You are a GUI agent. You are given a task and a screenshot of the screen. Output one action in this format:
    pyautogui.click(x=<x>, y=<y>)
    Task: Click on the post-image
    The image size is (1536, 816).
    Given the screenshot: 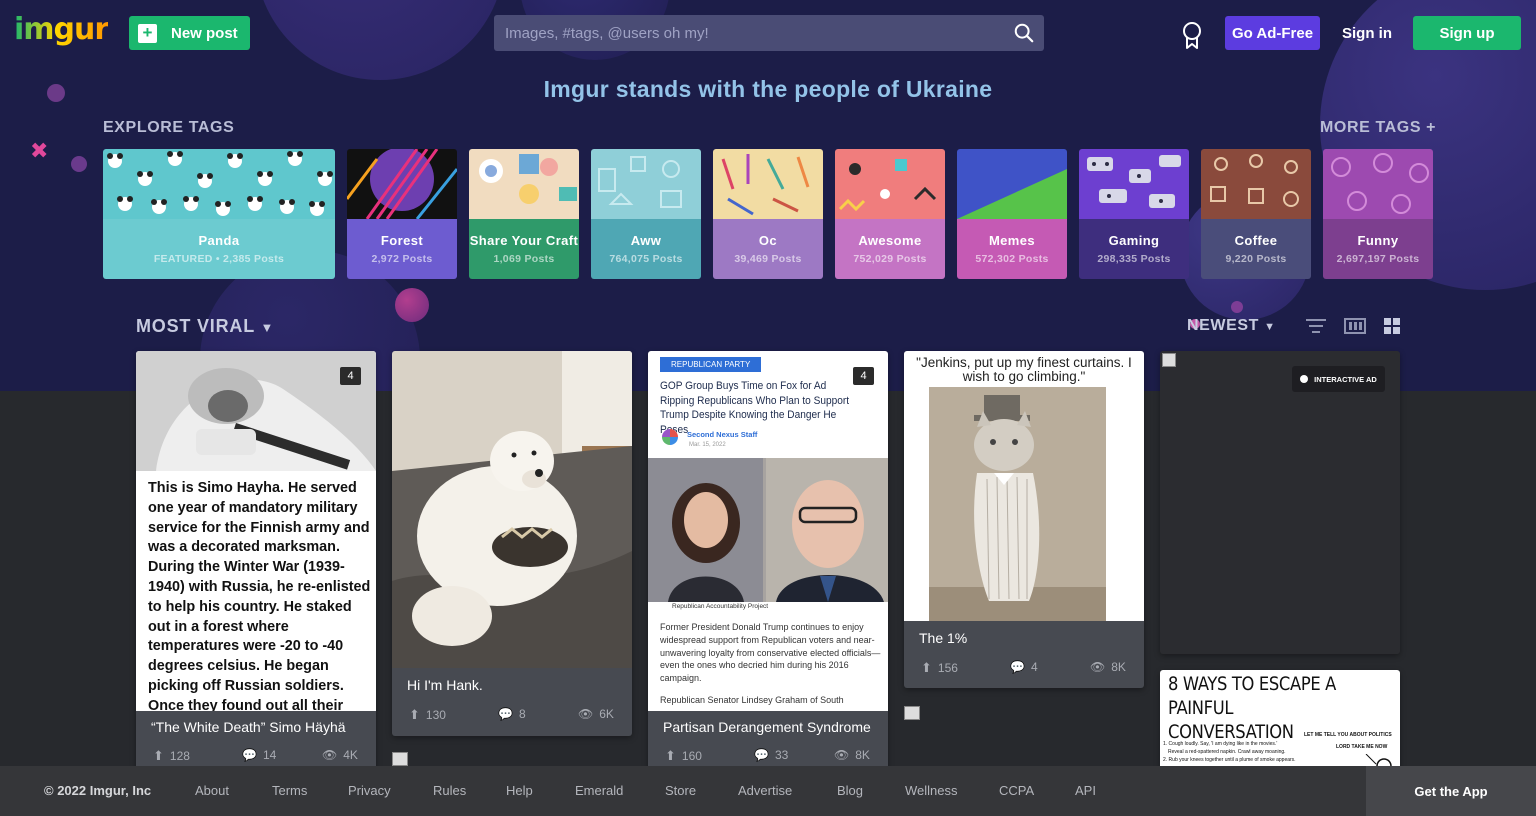 What is the action you would take?
    pyautogui.click(x=1017, y=504)
    